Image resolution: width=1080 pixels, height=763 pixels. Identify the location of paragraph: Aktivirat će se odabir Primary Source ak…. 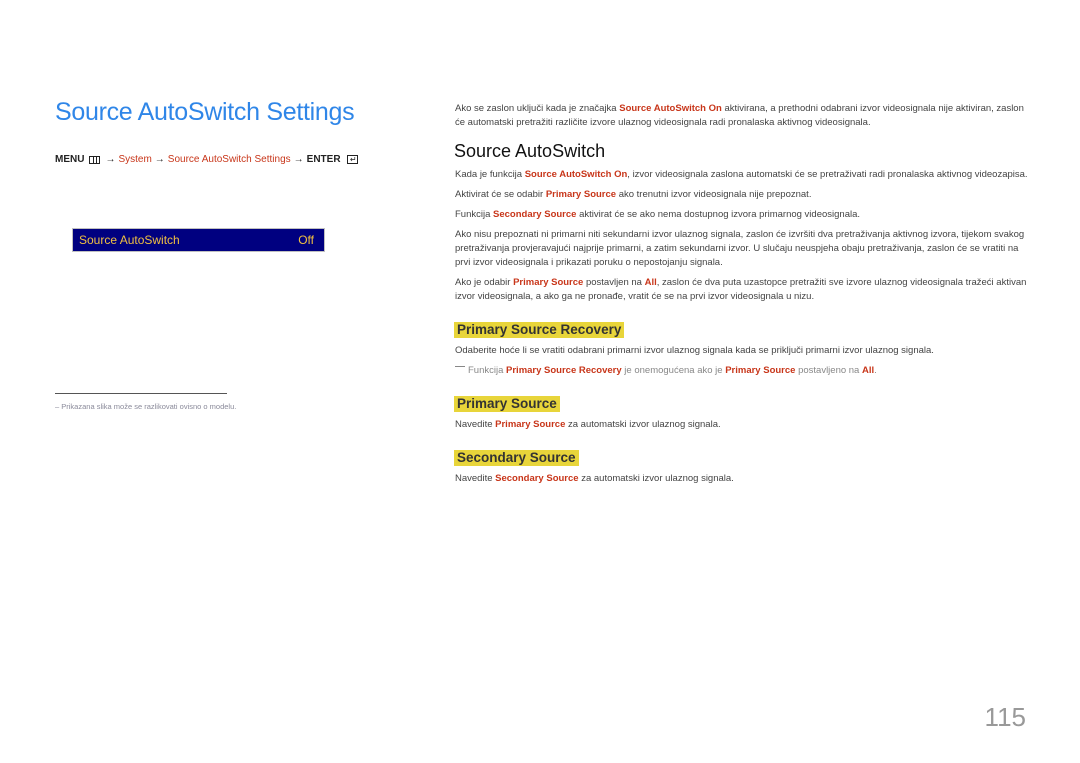
(742, 195).